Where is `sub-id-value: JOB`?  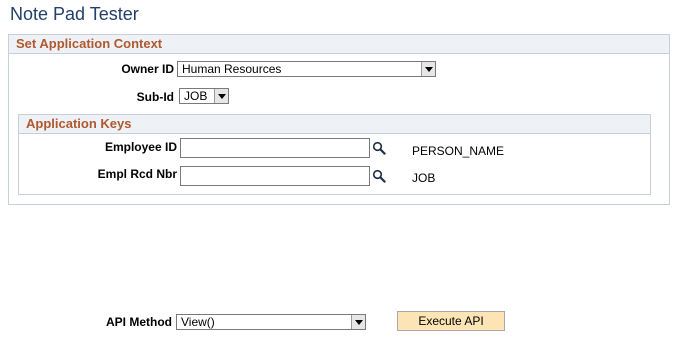
sub-id-value: JOB is located at coordinates (196, 96).